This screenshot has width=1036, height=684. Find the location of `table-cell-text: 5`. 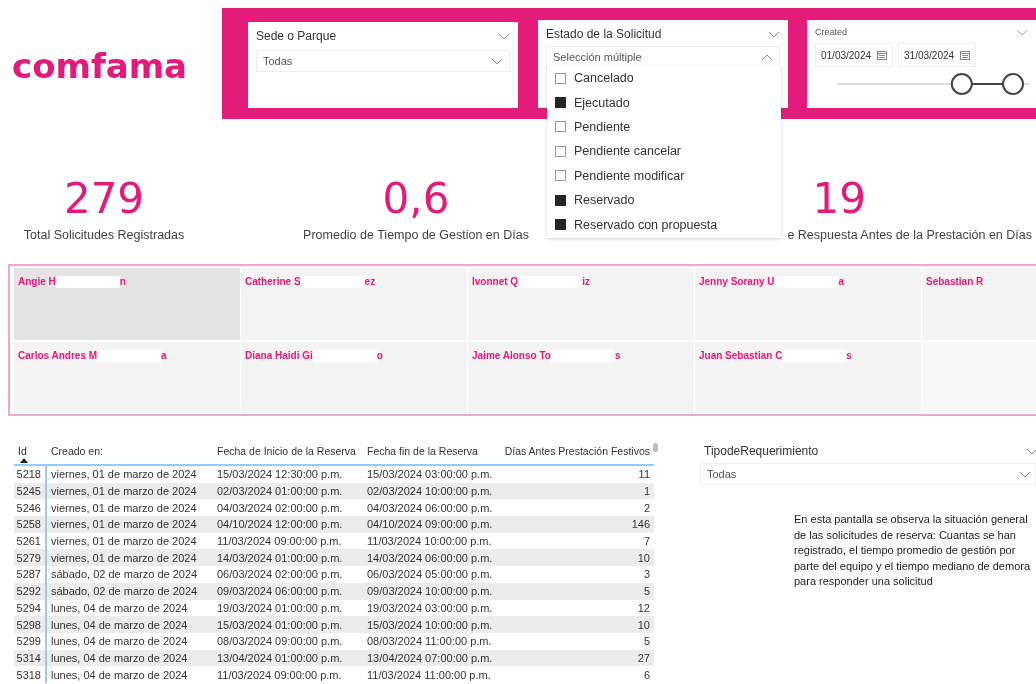

table-cell-text: 5 is located at coordinates (646, 641).